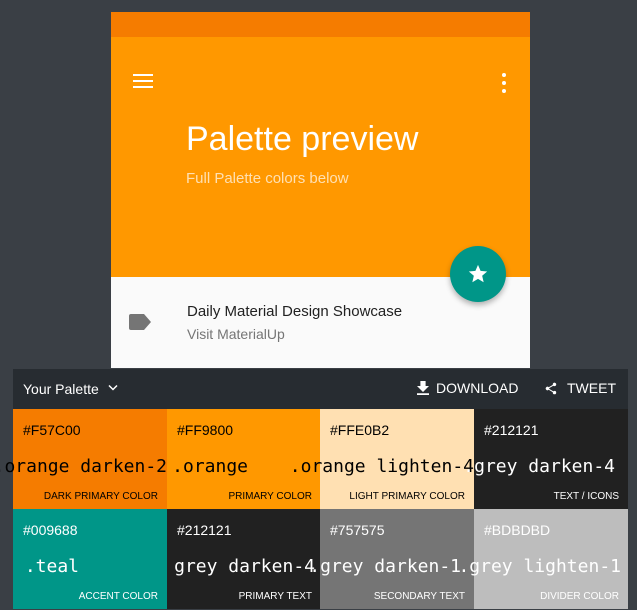 This screenshot has height=610, width=637. I want to click on fab-button, so click(478, 274).